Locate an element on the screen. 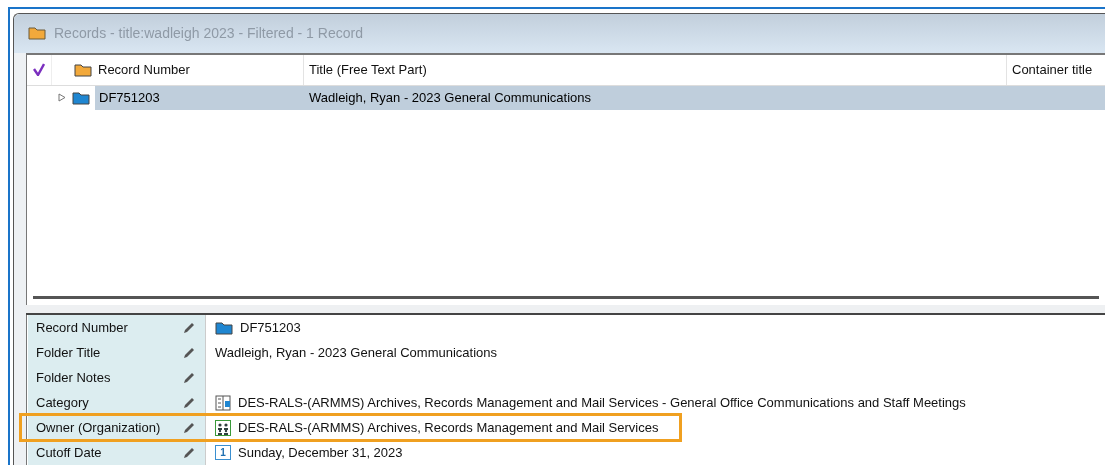 This screenshot has height=465, width=1105. check-icon is located at coordinates (39, 70).